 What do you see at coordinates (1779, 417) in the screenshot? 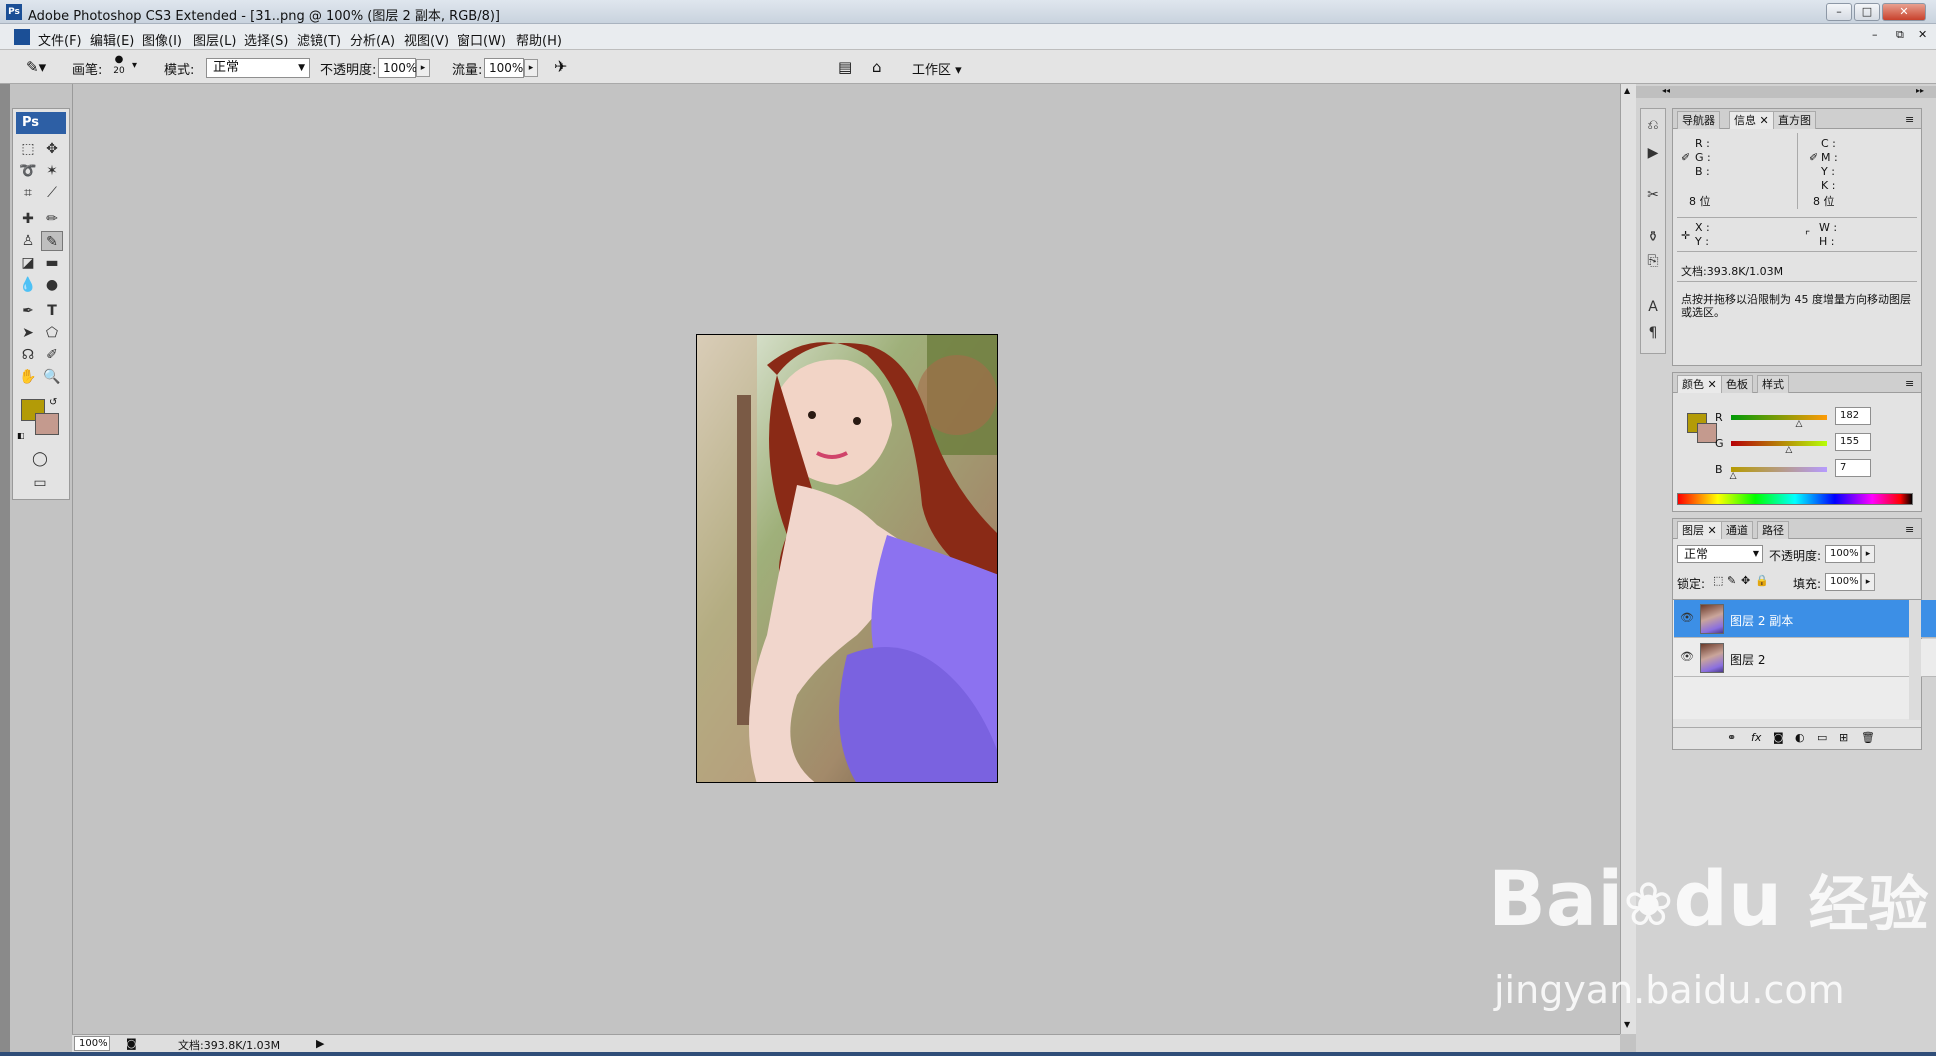
I see `color-r-slider` at bounding box center [1779, 417].